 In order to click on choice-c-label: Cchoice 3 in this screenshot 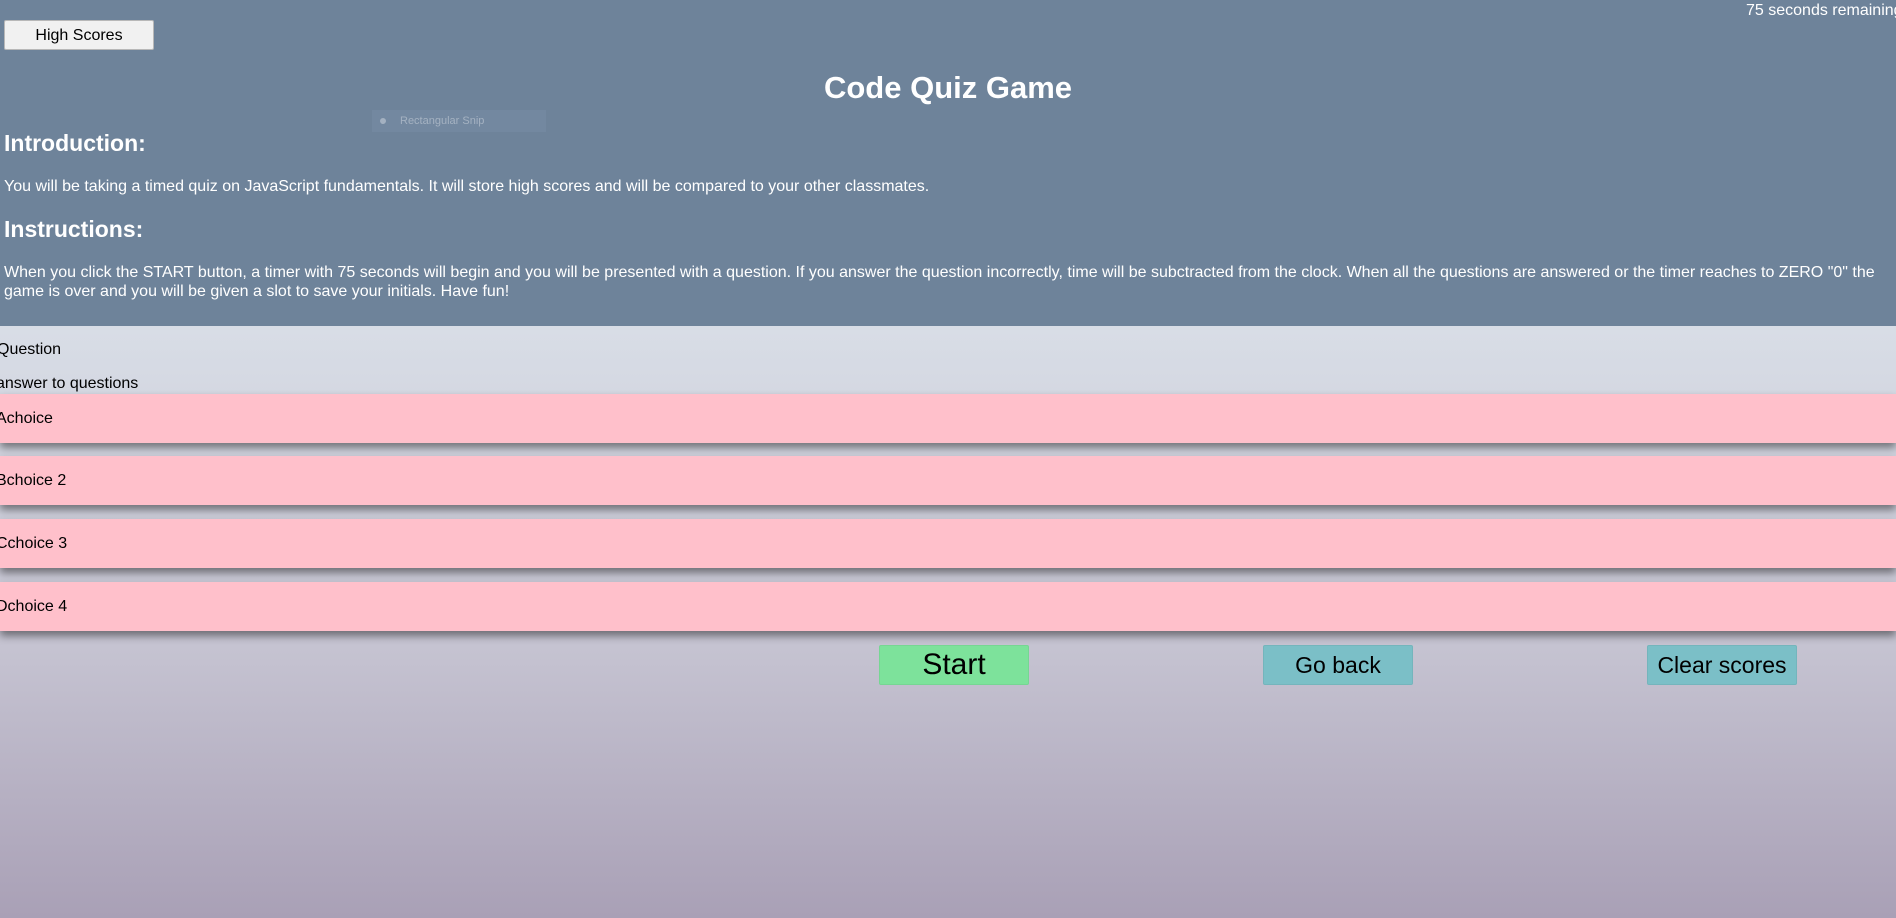, I will do `click(34, 543)`.